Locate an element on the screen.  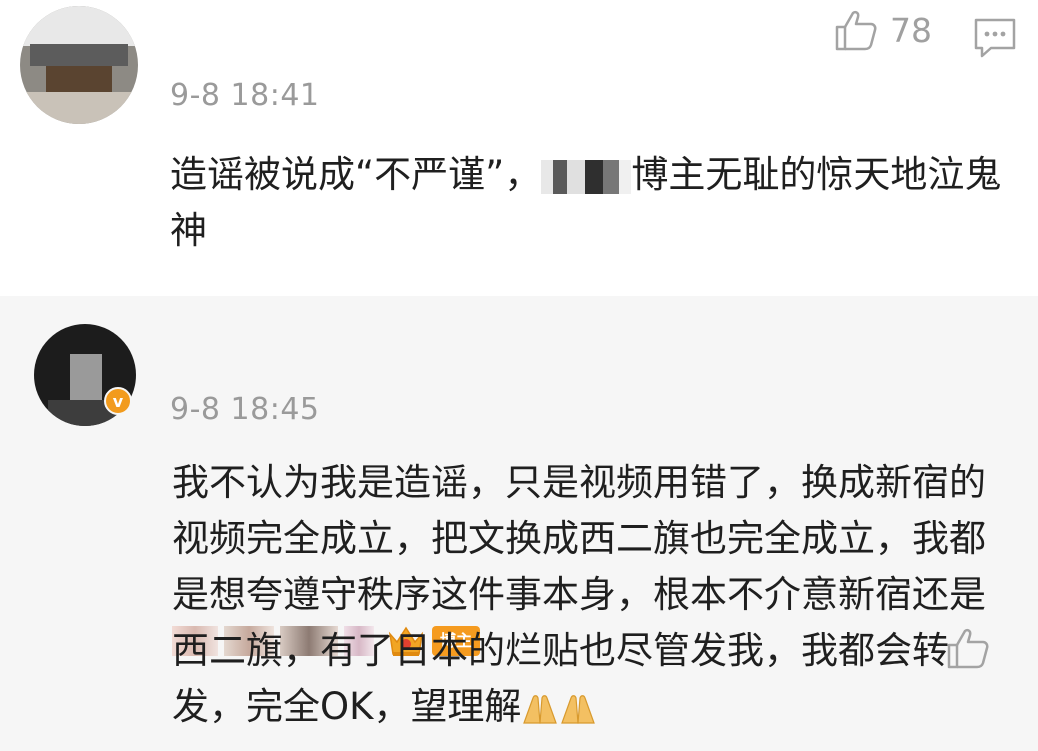
comment-timestamp: 9-8 18:41 is located at coordinates (245, 95).